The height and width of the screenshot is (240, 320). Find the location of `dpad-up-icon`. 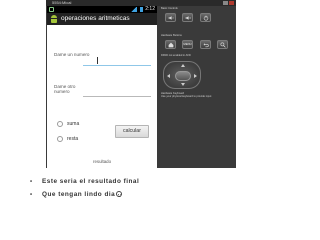

dpad-up-icon is located at coordinates (183, 65).